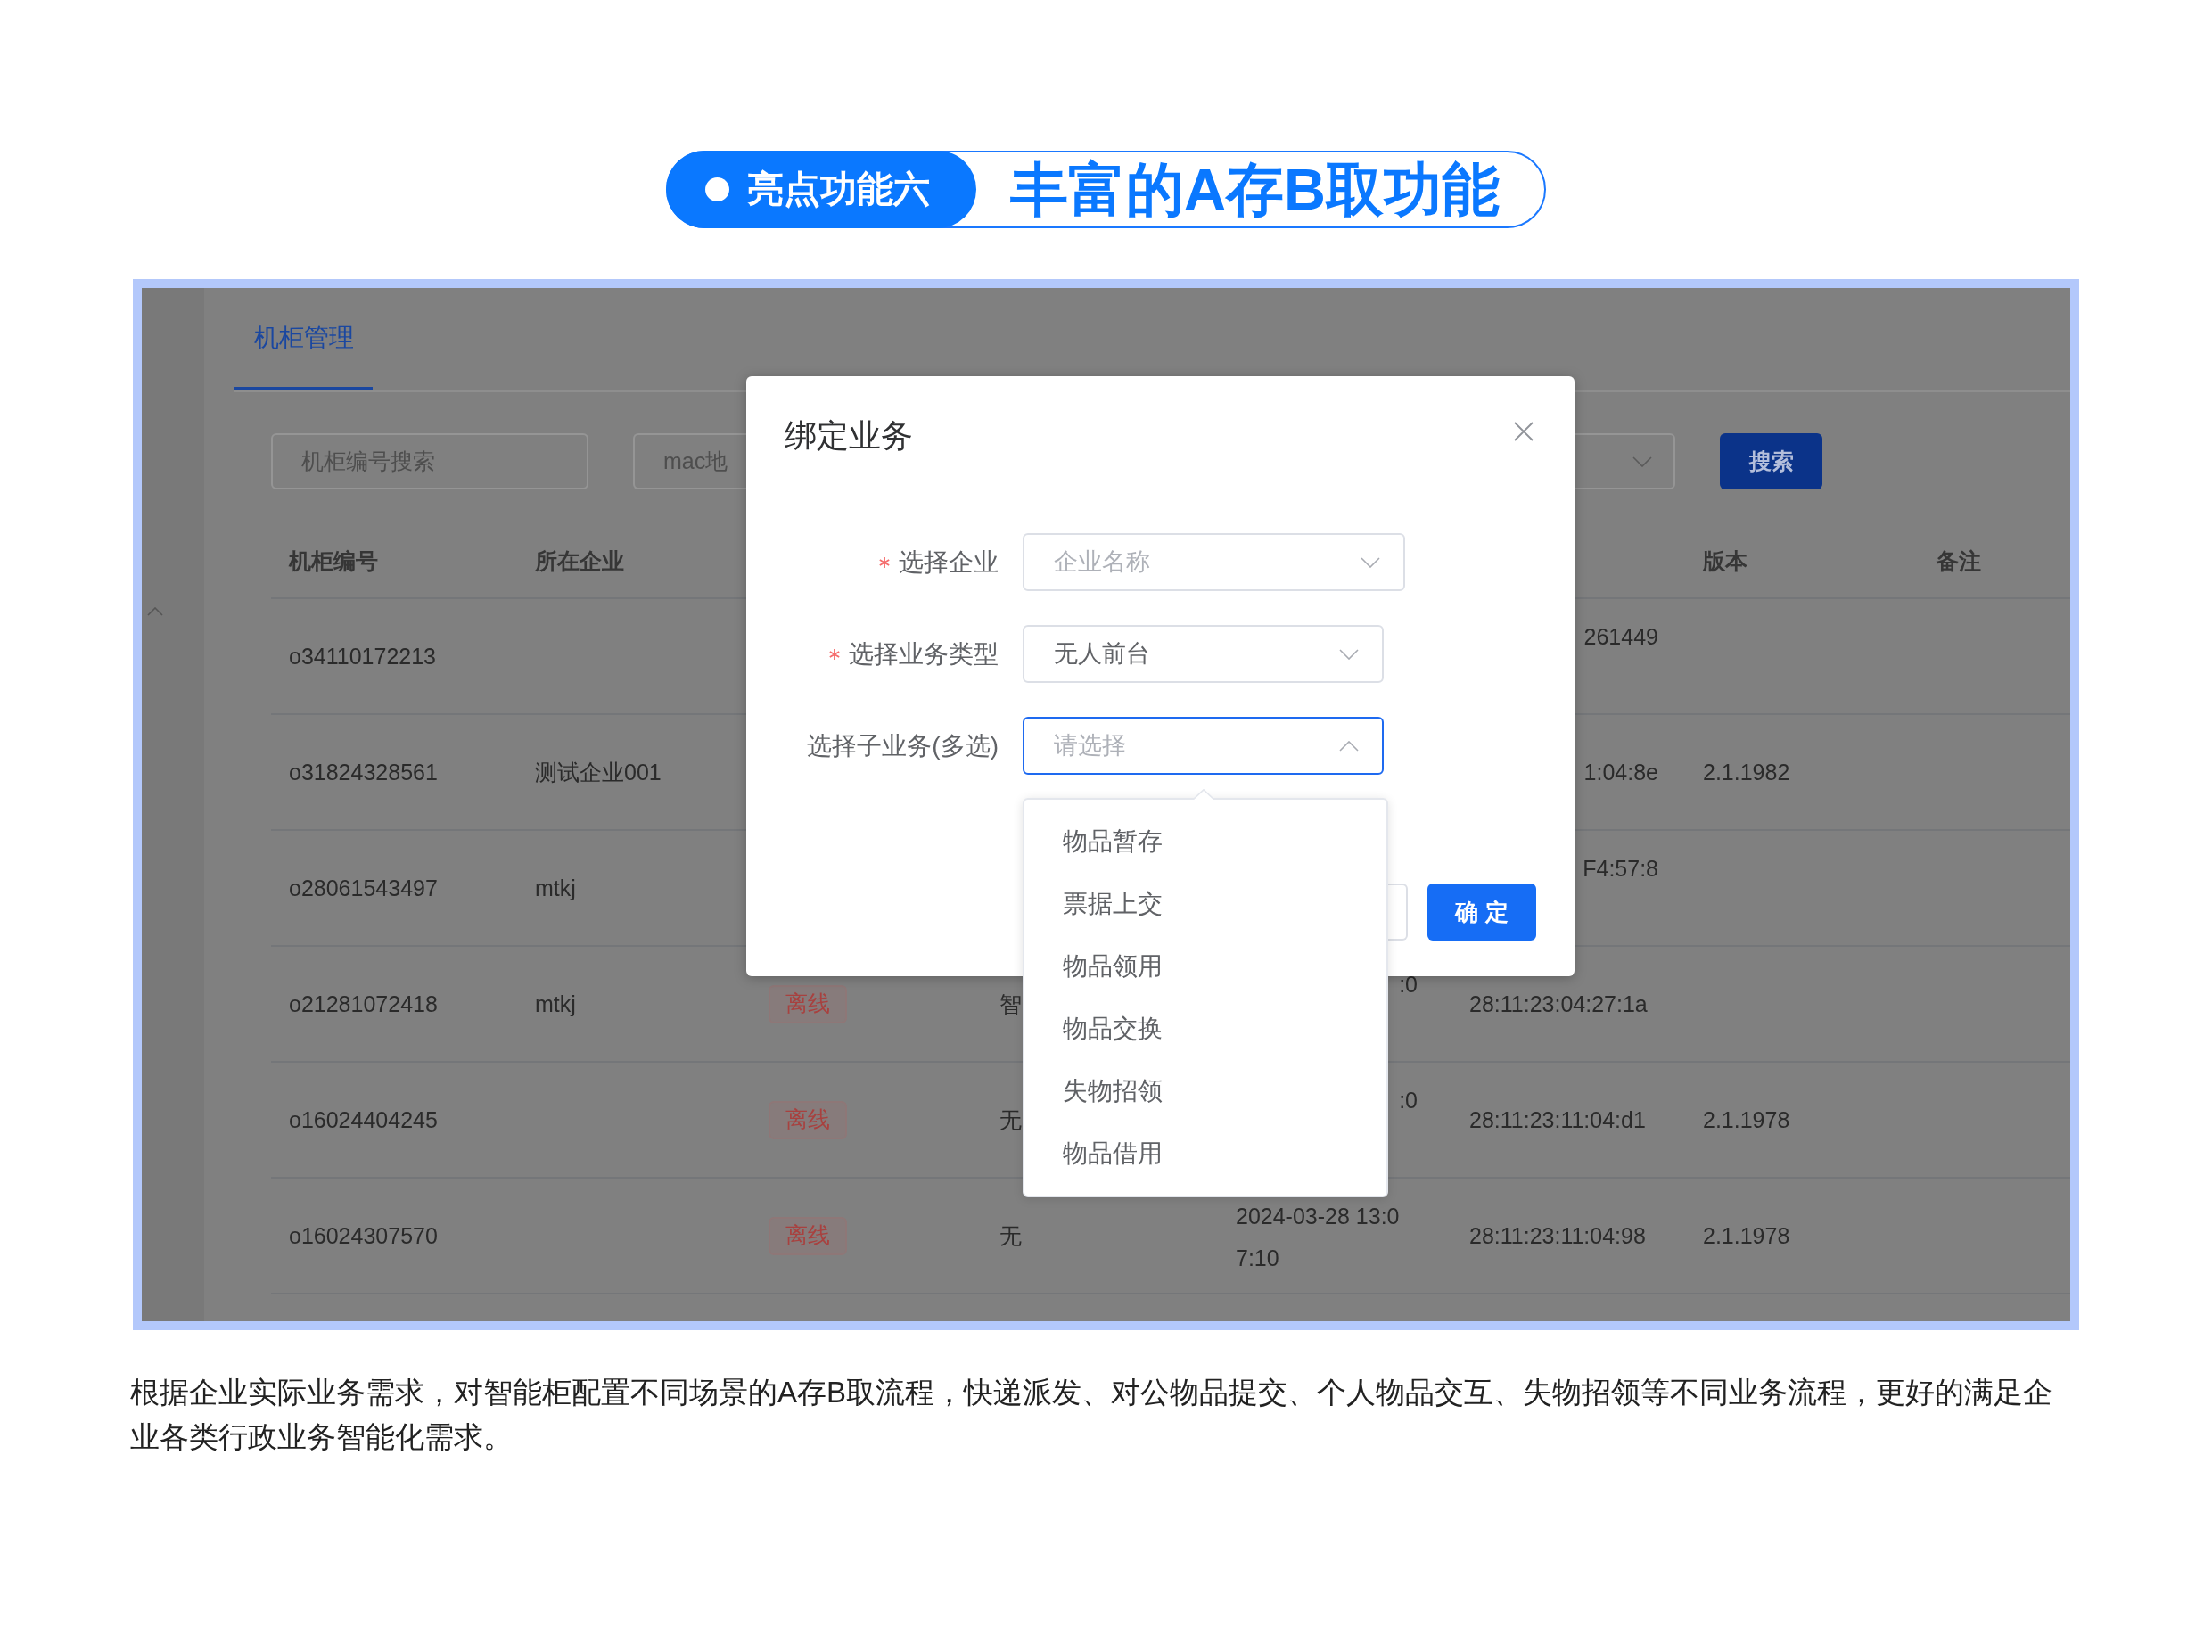  Describe the element at coordinates (1205, 904) in the screenshot. I see `dropdown-option: 票据上交` at that location.